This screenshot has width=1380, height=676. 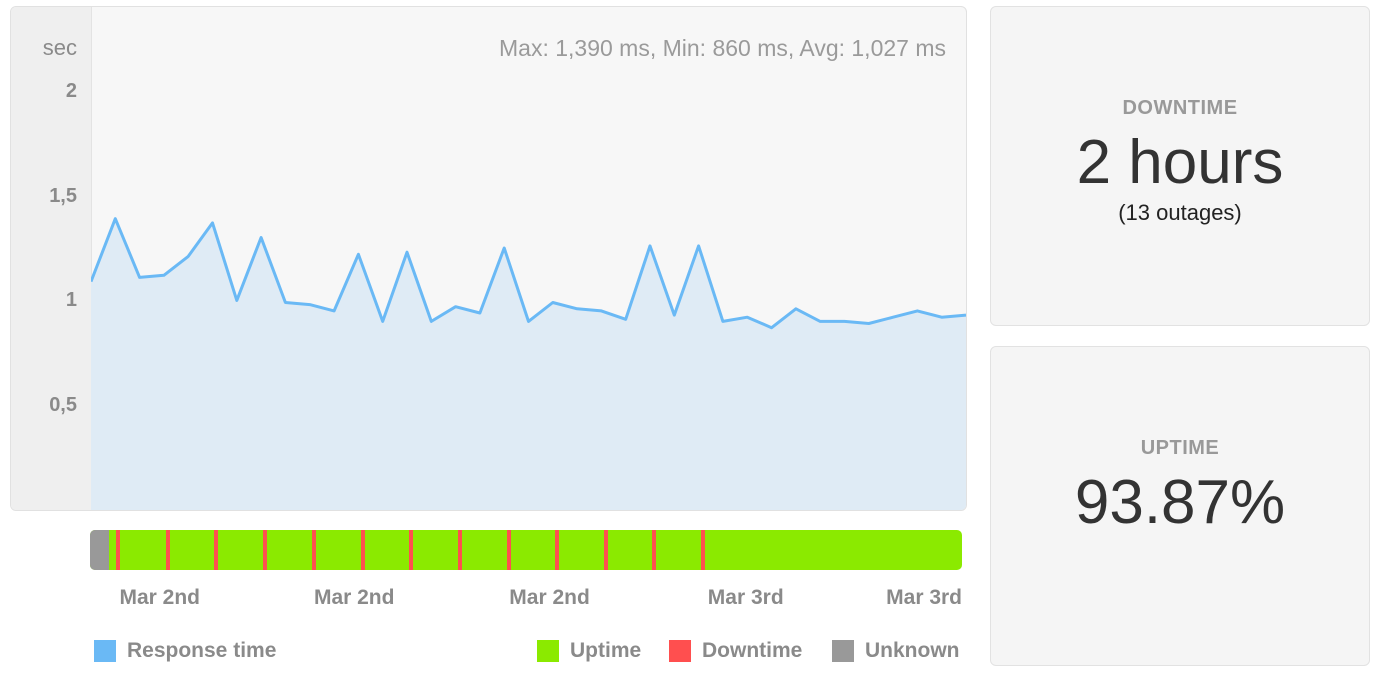 I want to click on uptime-value: 93.87%, so click(x=1180, y=502).